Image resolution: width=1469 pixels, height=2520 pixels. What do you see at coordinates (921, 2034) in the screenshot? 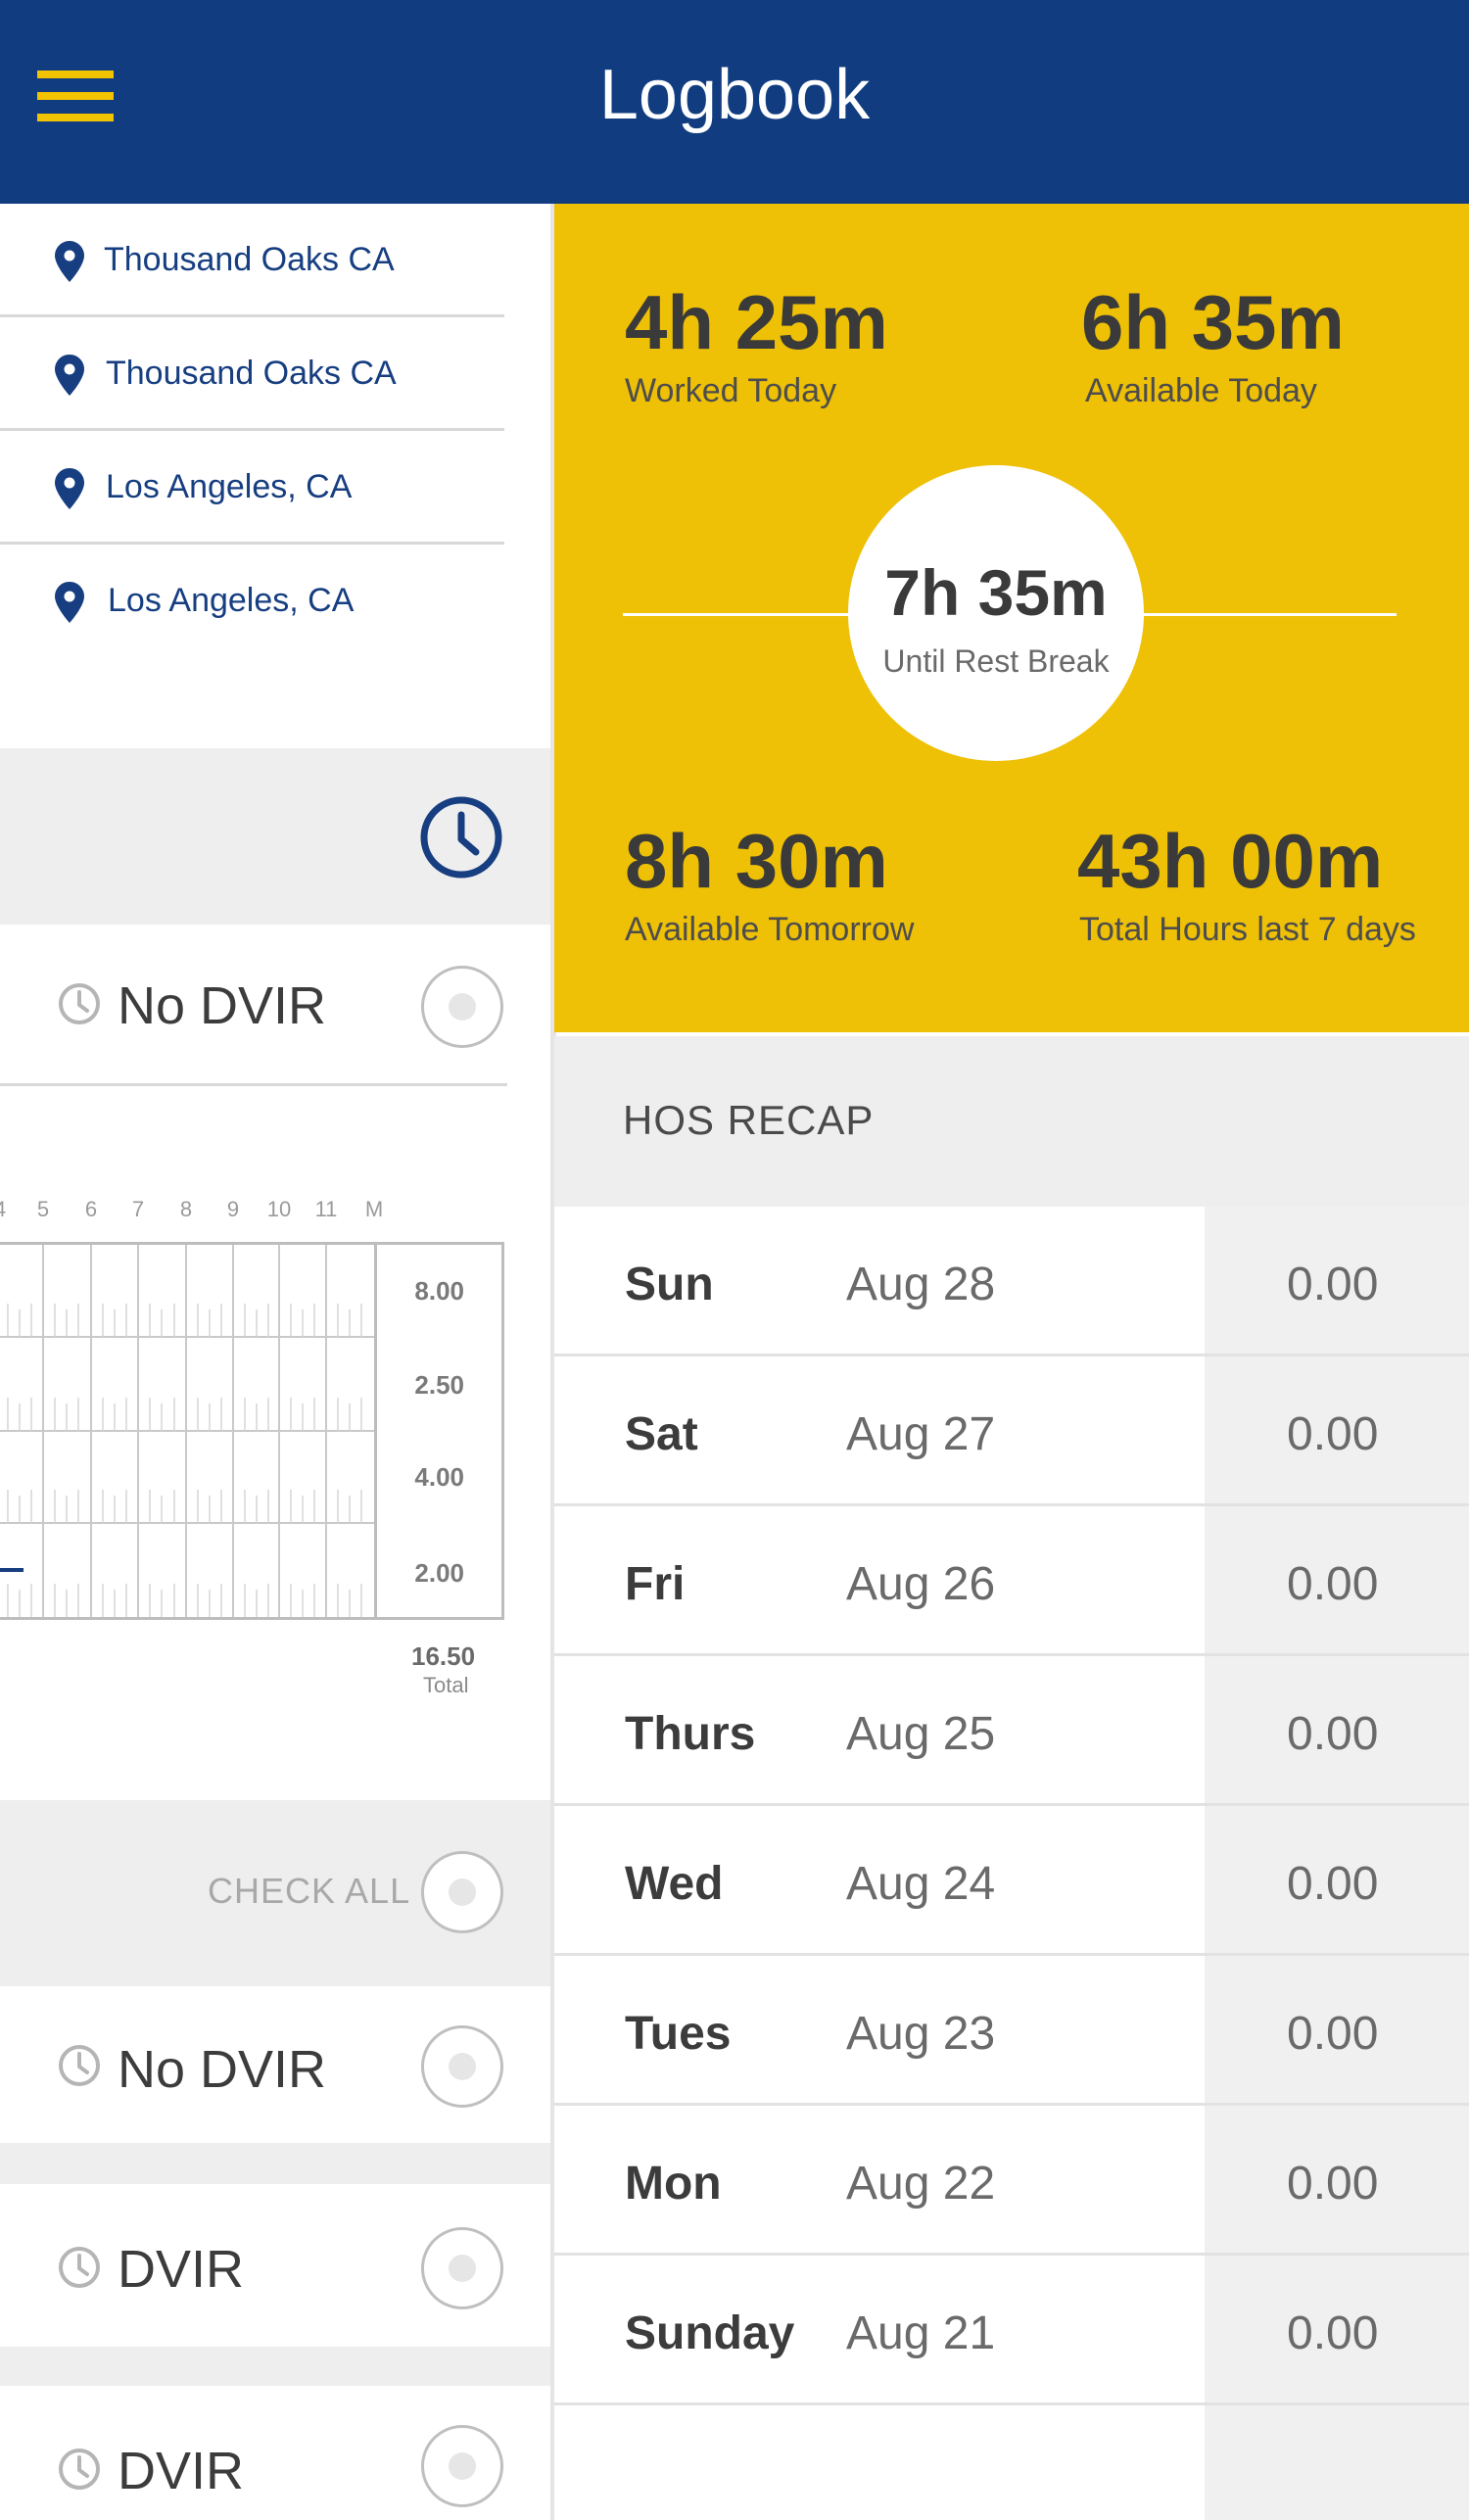
I see `recap-date: Aug 23` at bounding box center [921, 2034].